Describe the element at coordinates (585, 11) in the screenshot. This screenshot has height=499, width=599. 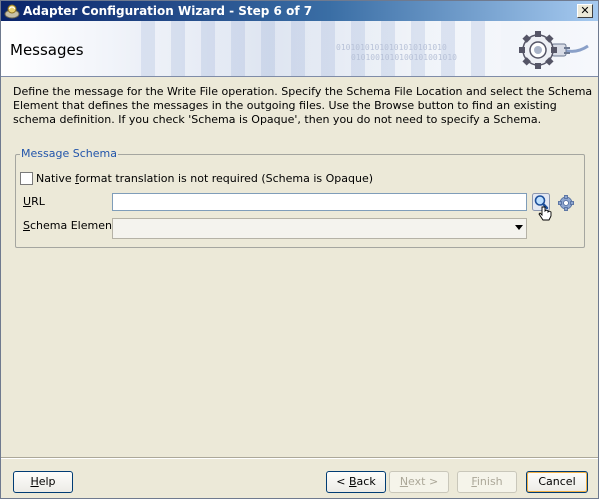
I see `close-button: ✕` at that location.